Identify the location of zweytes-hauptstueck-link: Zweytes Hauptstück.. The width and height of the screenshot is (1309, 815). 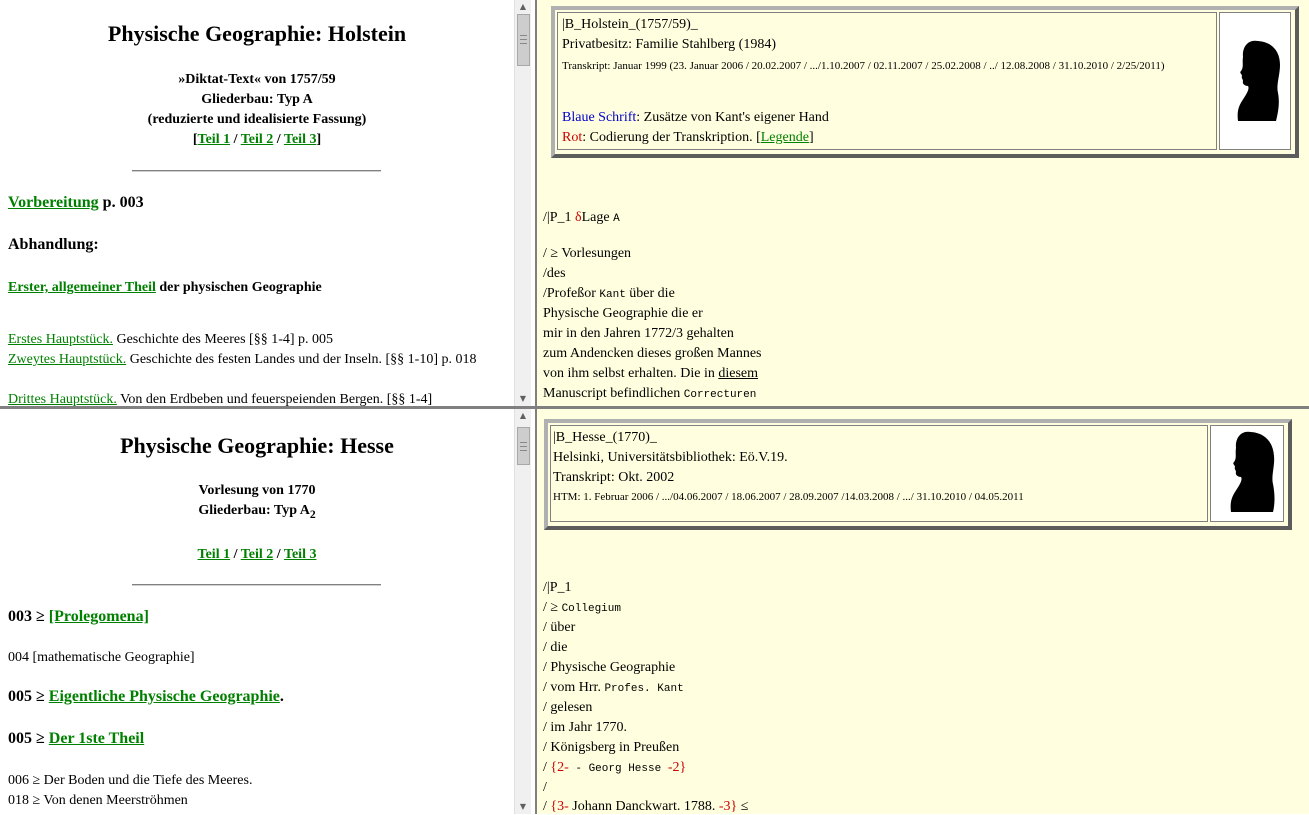
(67, 359).